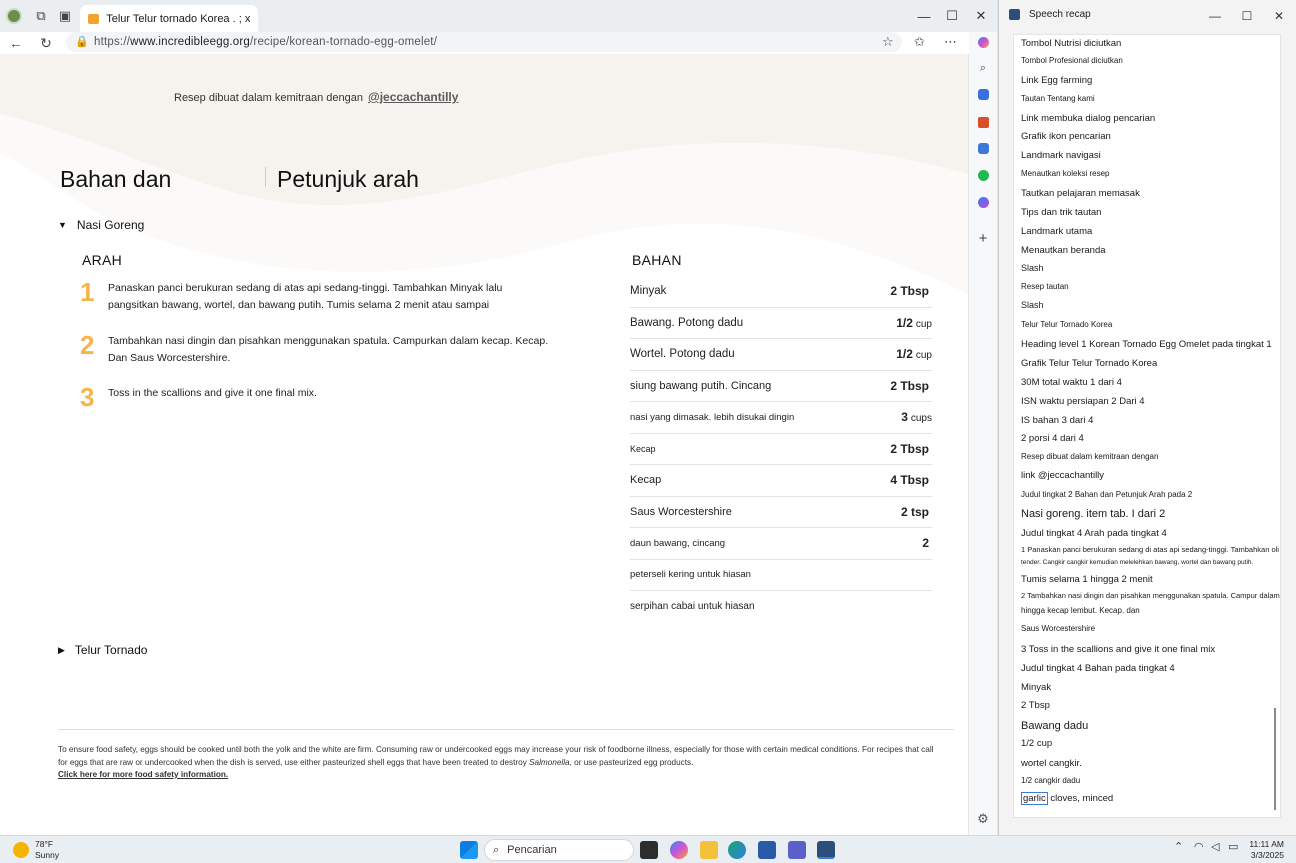 The image size is (1296, 863). I want to click on ingredient-row: Wortel. Potong dadu 1/2 cup, so click(781, 355).